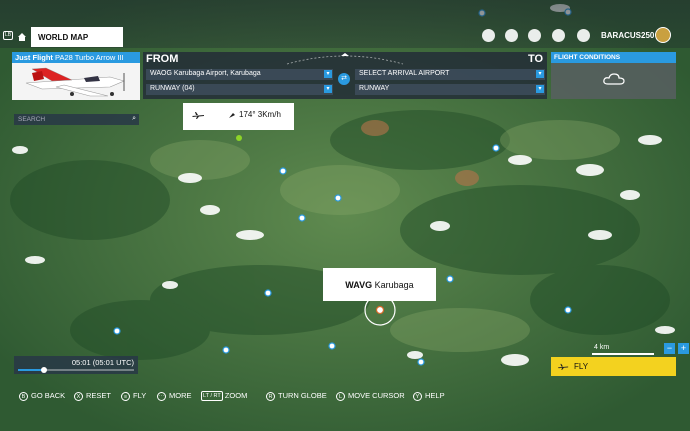 This screenshot has height=431, width=690. I want to click on fly-button-label: FLY, so click(581, 366).